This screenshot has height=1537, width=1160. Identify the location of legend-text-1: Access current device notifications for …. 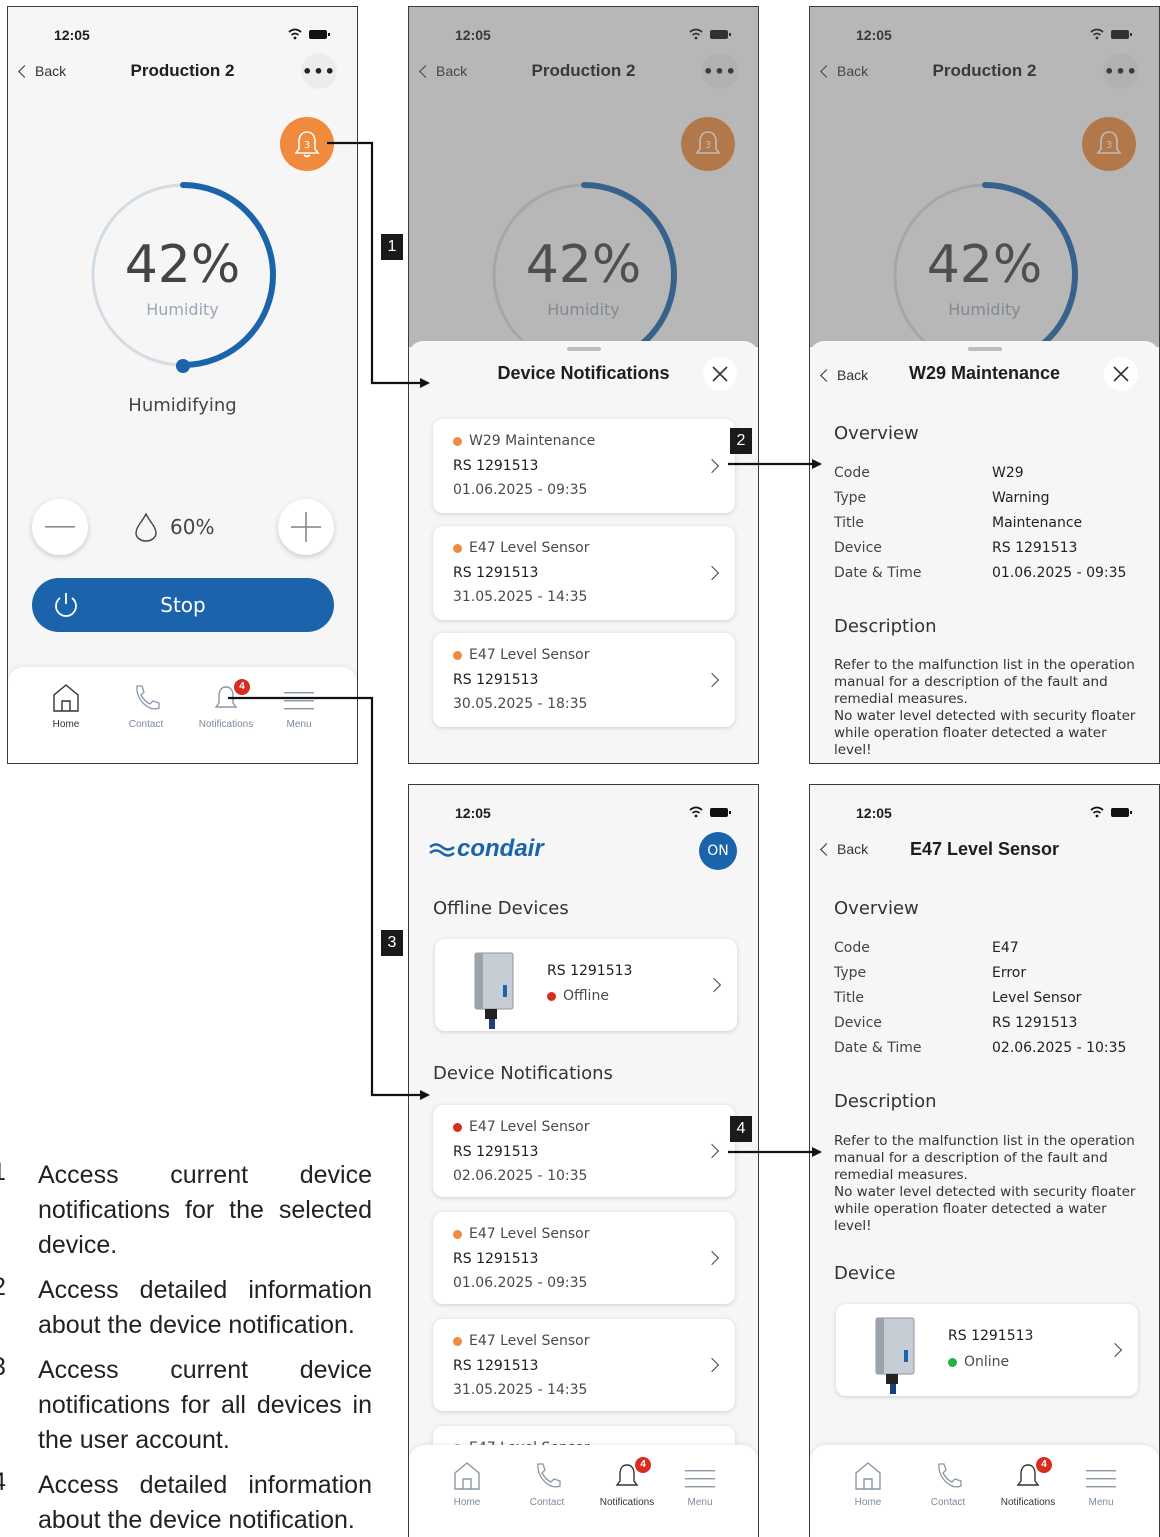
(205, 1210).